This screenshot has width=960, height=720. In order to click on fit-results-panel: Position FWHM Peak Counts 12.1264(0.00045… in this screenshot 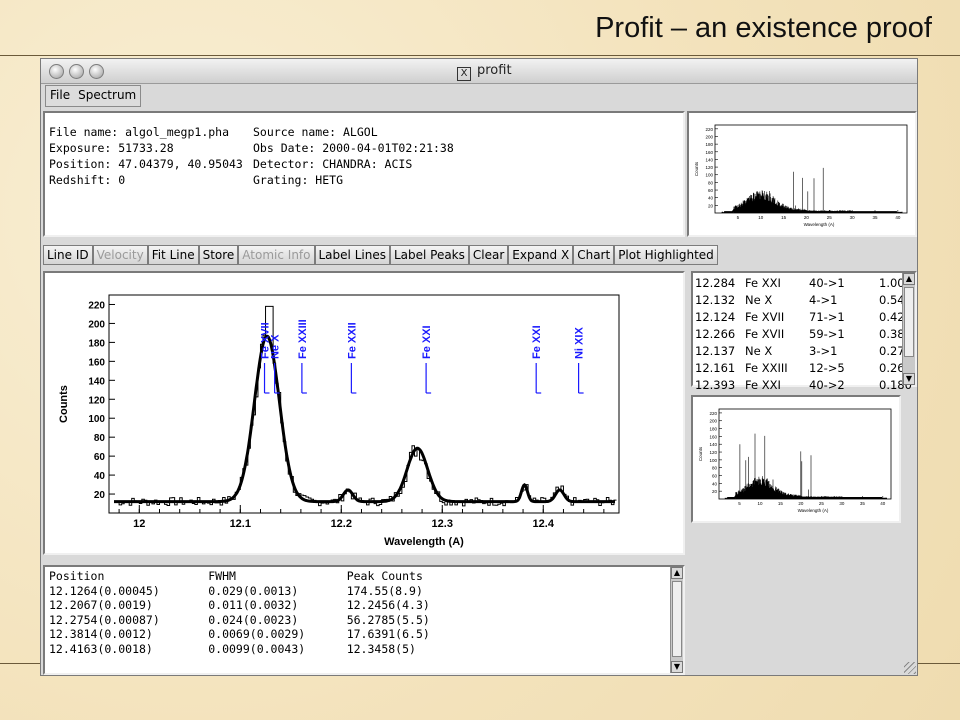, I will do `click(364, 620)`.